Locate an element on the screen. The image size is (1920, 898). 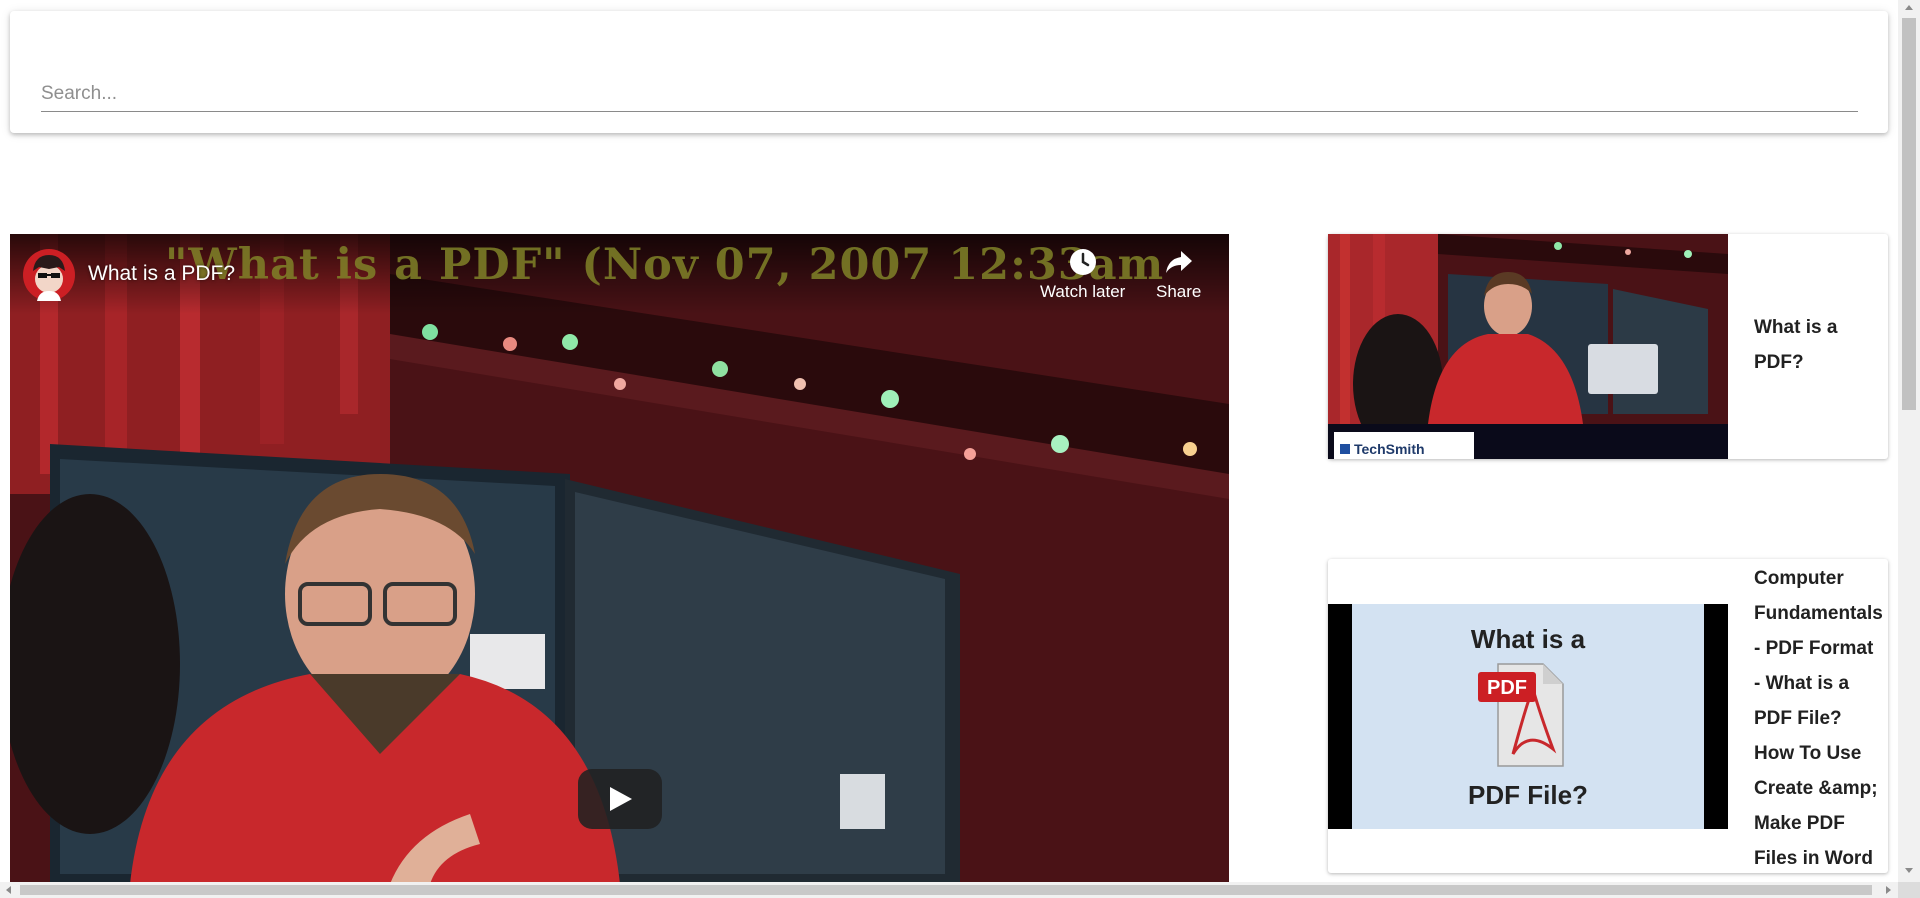
scroll-up-arrow-icon is located at coordinates (1909, 7).